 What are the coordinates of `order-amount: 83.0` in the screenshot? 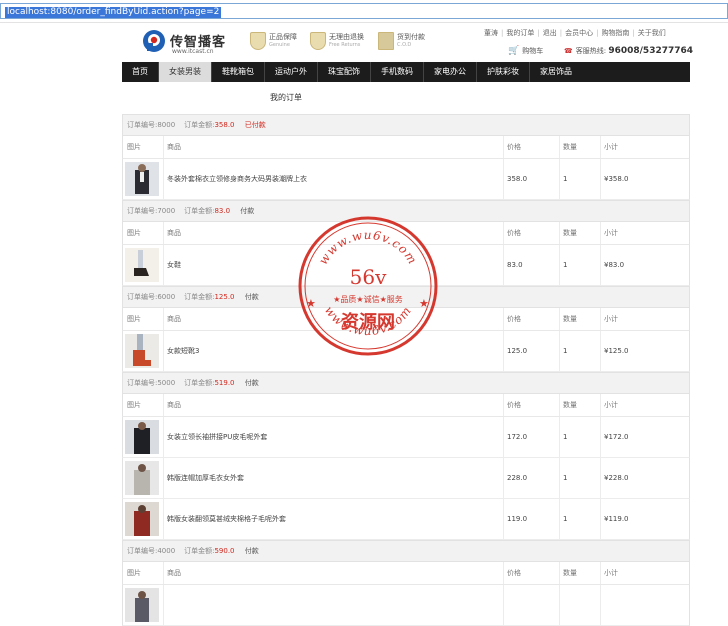 It's located at (222, 211).